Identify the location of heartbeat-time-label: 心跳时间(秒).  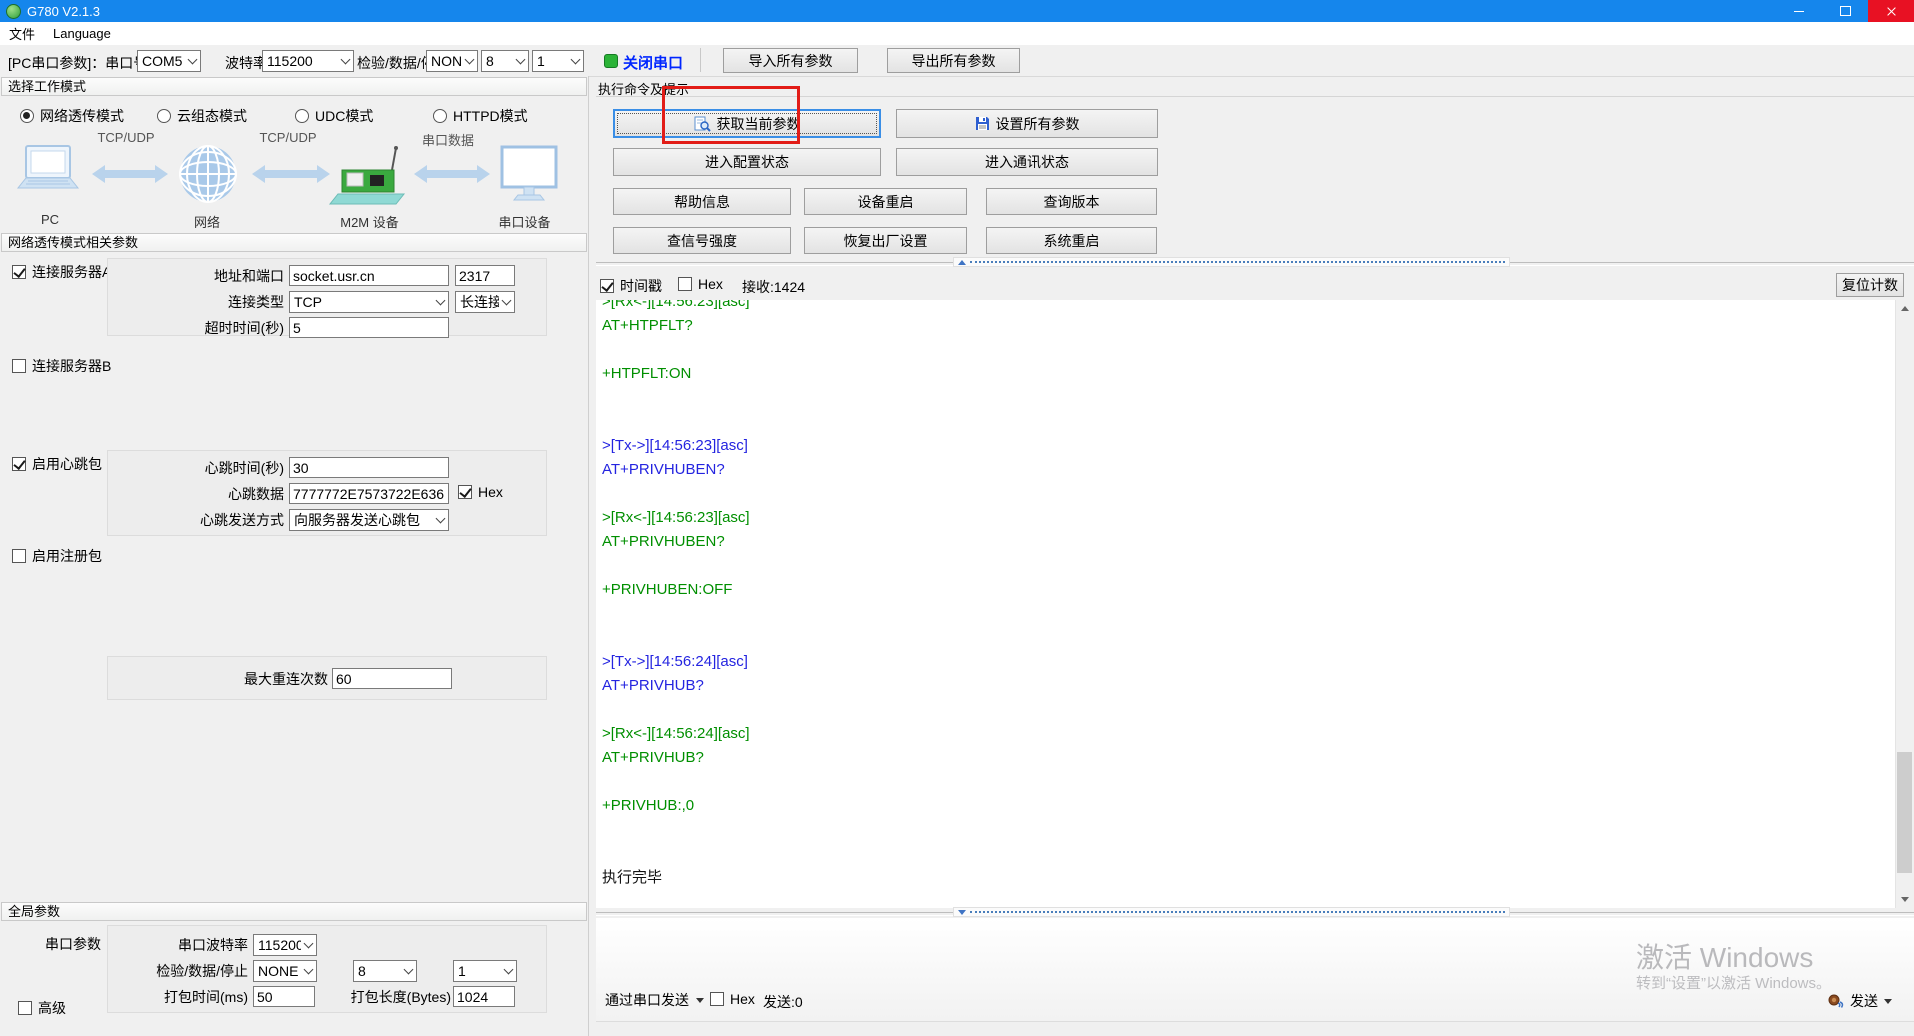
(244, 468).